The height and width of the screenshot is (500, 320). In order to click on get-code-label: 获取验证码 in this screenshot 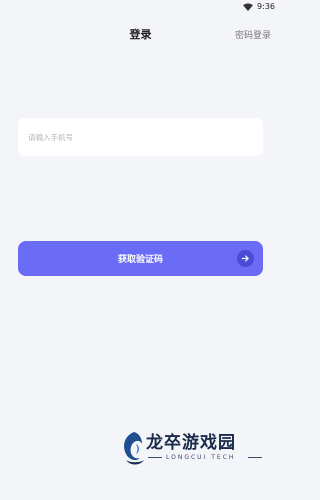, I will do `click(140, 260)`.